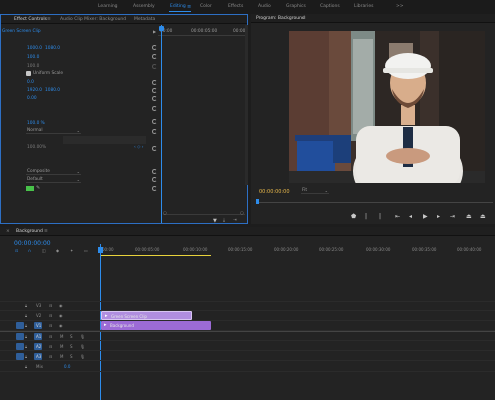 The image size is (495, 400). What do you see at coordinates (67, 366) in the screenshot?
I see `mix-value: 0.0` at bounding box center [67, 366].